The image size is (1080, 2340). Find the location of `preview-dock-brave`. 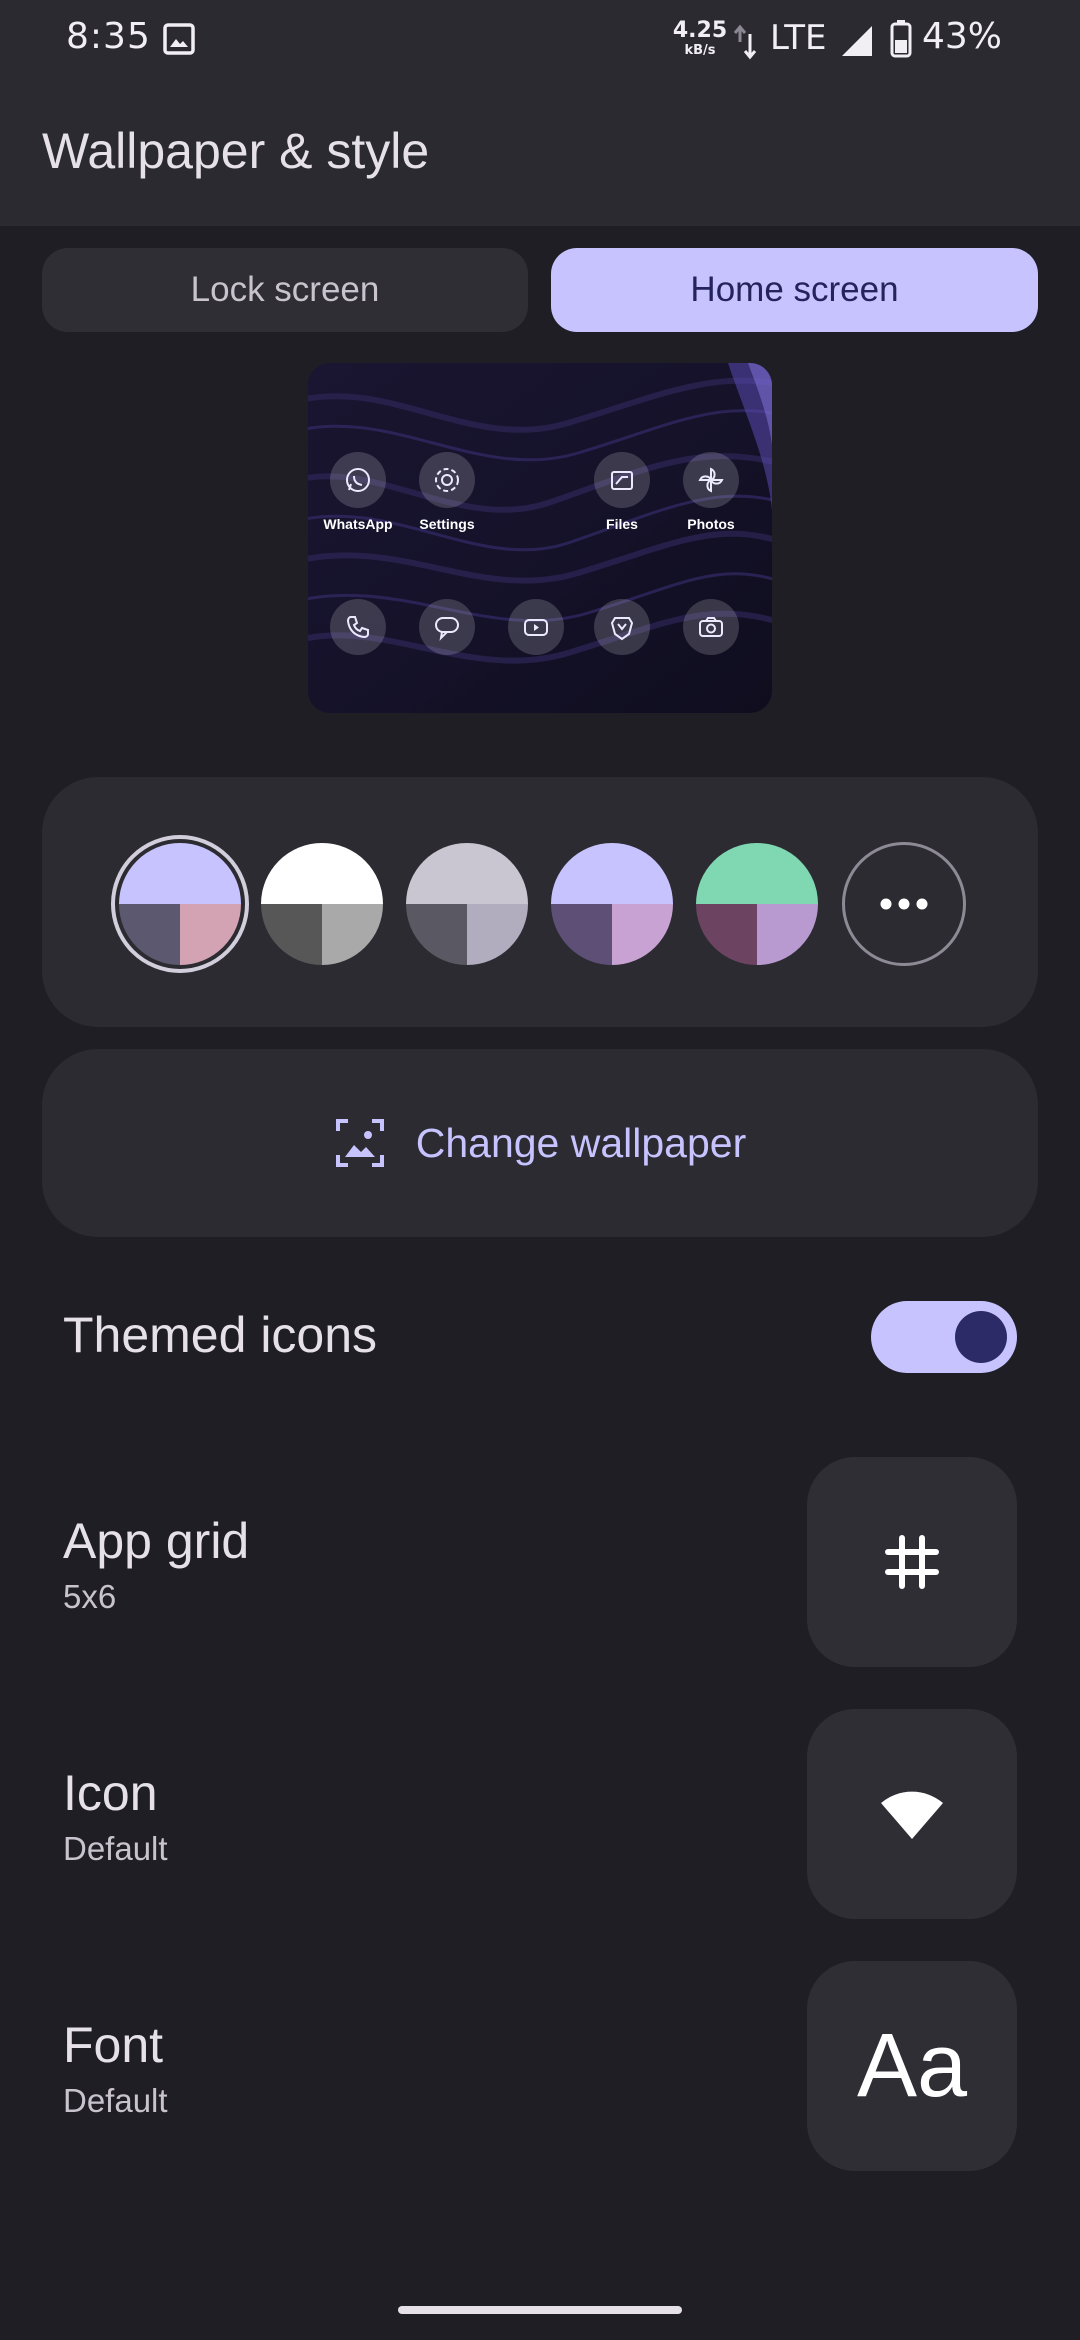

preview-dock-brave is located at coordinates (622, 627).